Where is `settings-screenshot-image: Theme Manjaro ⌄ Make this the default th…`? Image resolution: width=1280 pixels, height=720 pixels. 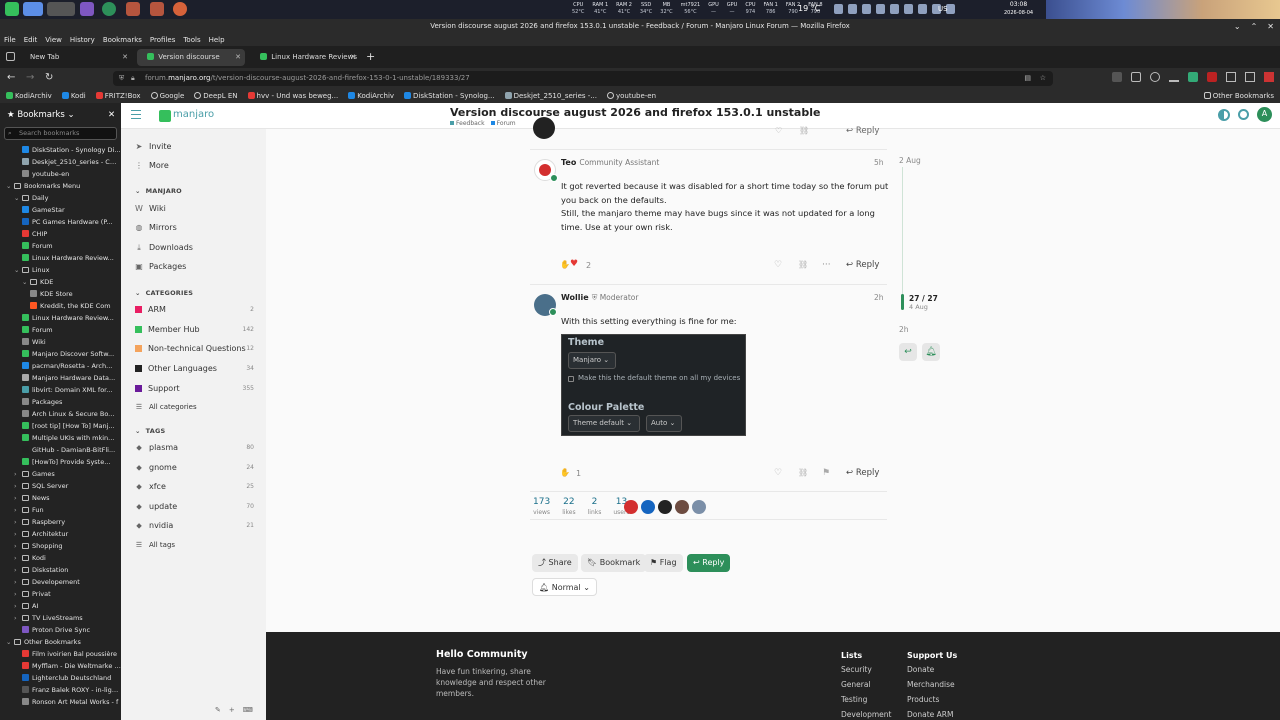 settings-screenshot-image: Theme Manjaro ⌄ Make this the default th… is located at coordinates (653, 385).